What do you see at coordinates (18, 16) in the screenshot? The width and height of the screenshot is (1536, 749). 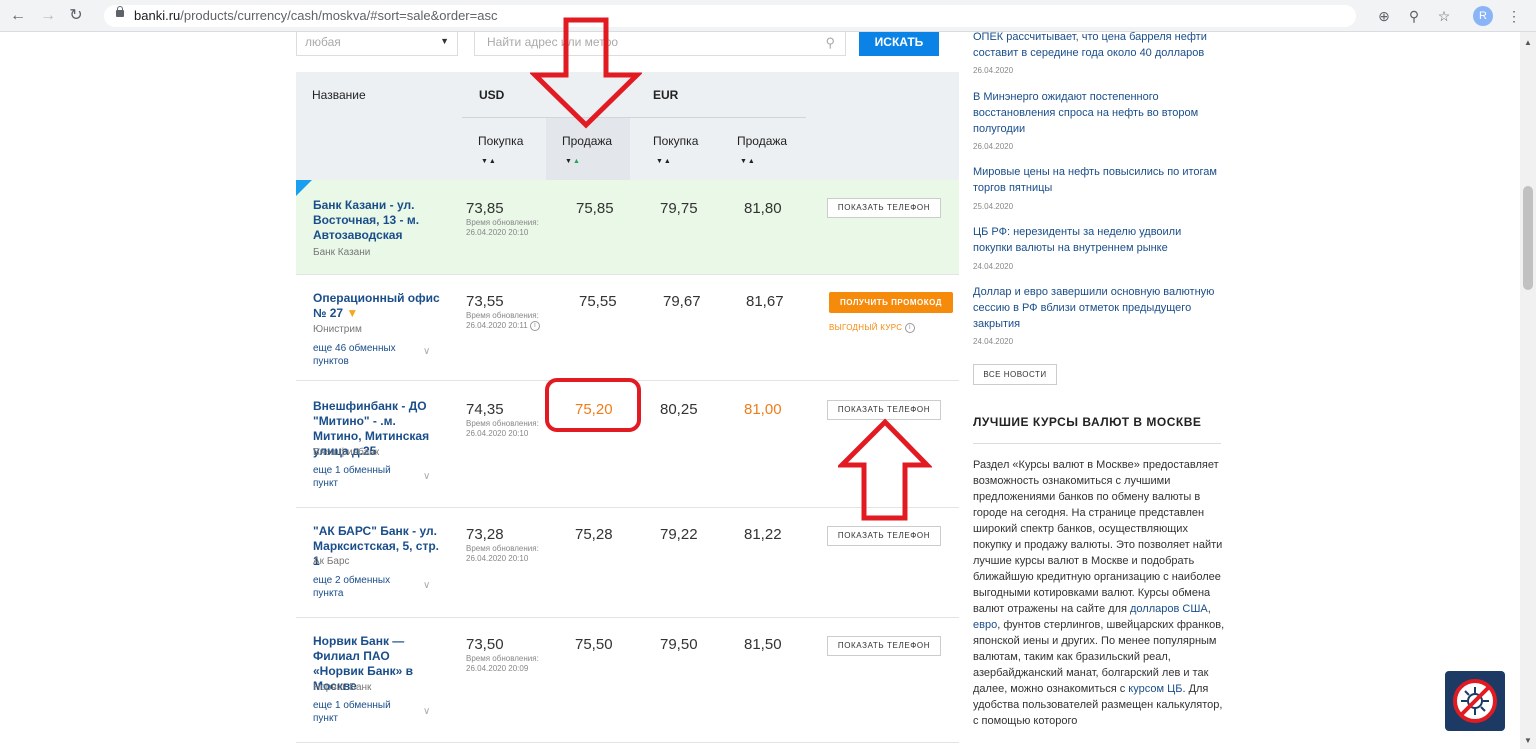 I see `back-icon: ←` at bounding box center [18, 16].